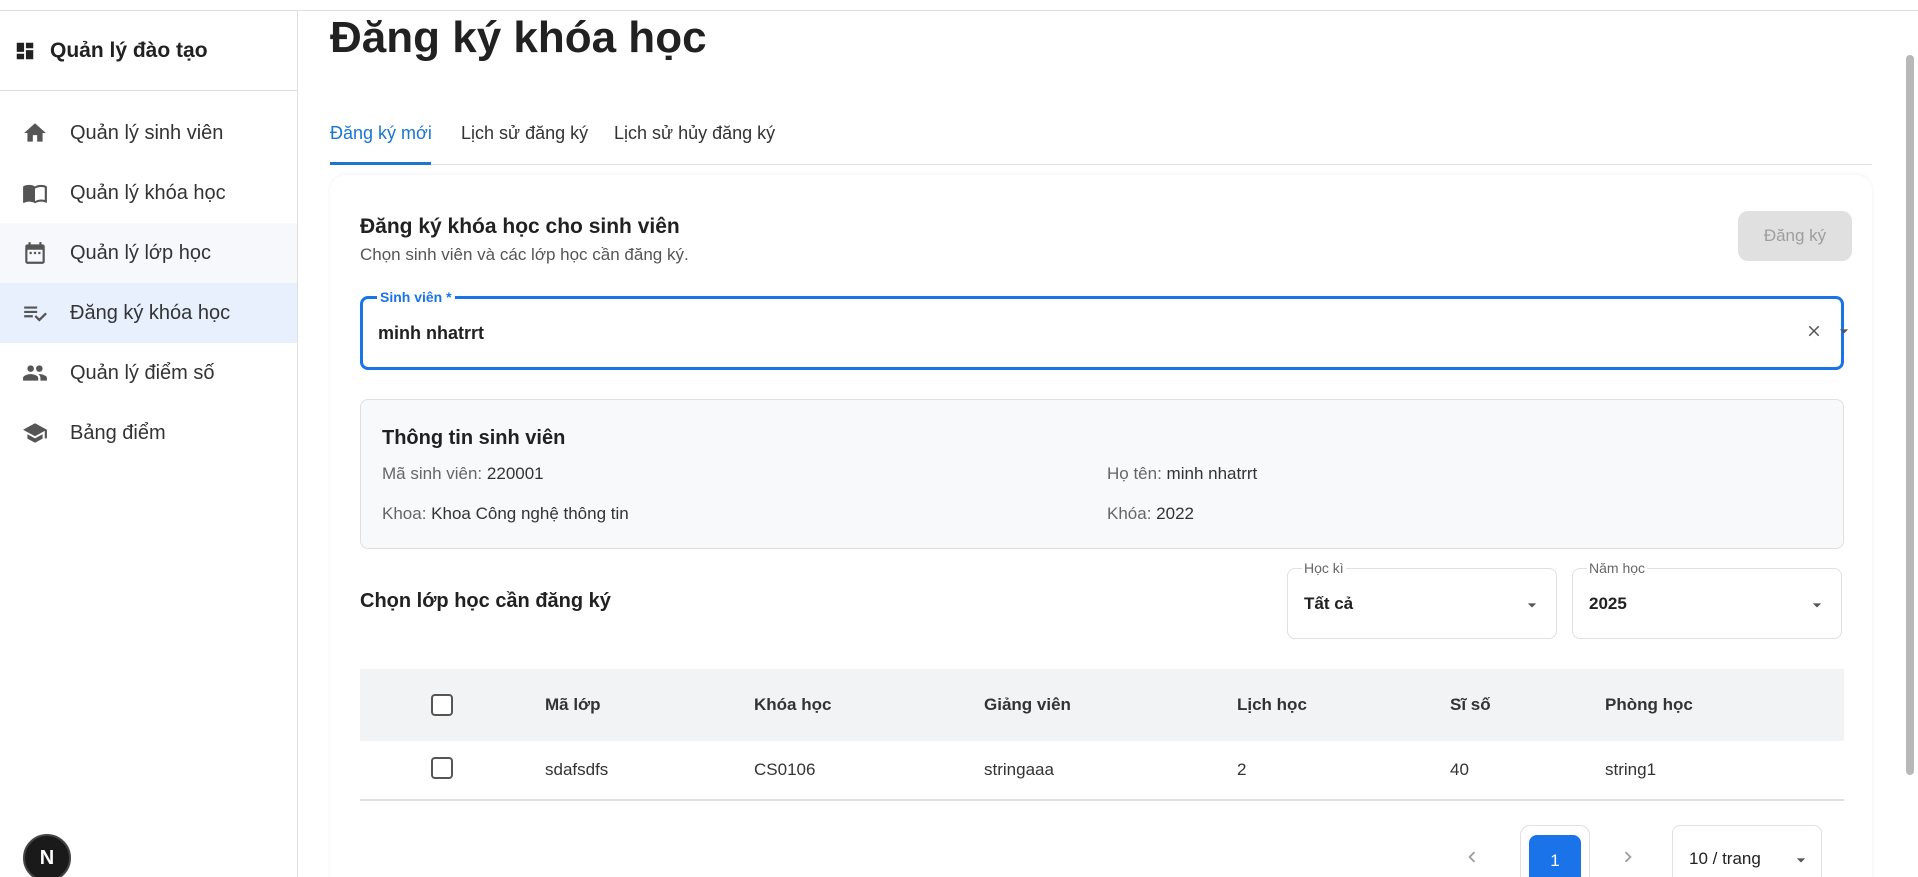 This screenshot has height=877, width=1918. Describe the element at coordinates (1470, 705) in the screenshot. I see `column-header: Sĩ số` at that location.